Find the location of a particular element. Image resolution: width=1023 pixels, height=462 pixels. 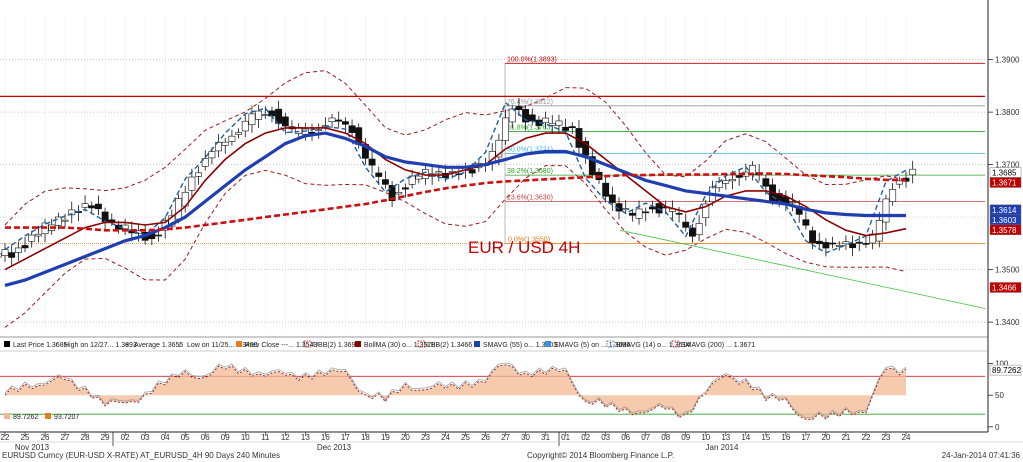

price-tick-label-3: 1.3500 is located at coordinates (1007, 270).